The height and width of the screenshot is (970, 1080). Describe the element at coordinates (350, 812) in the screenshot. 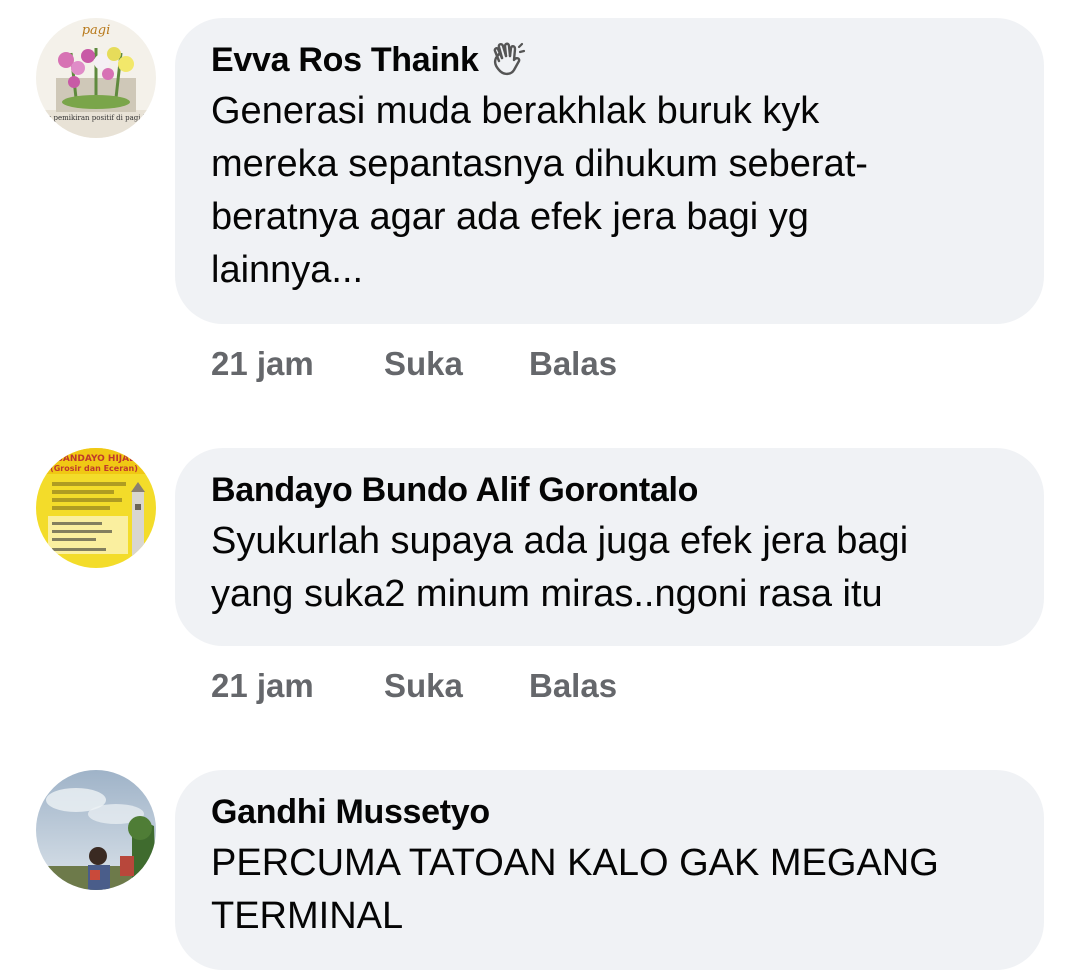

I see `comment-author: Gandhi Mussetyo` at that location.